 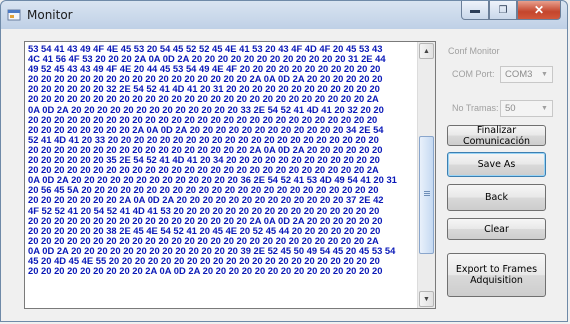 I want to click on tramas-label: No Tramas:, so click(x=475, y=108).